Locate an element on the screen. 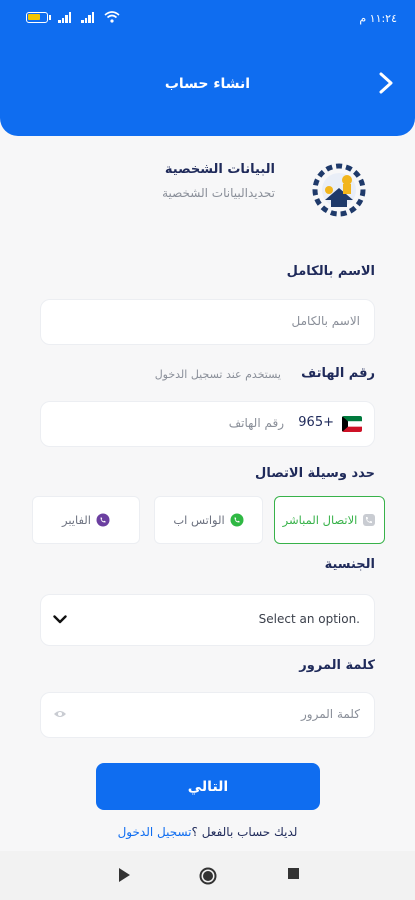  profile-subtitle: تحديدالبيانات الشخصية is located at coordinates (218, 193).